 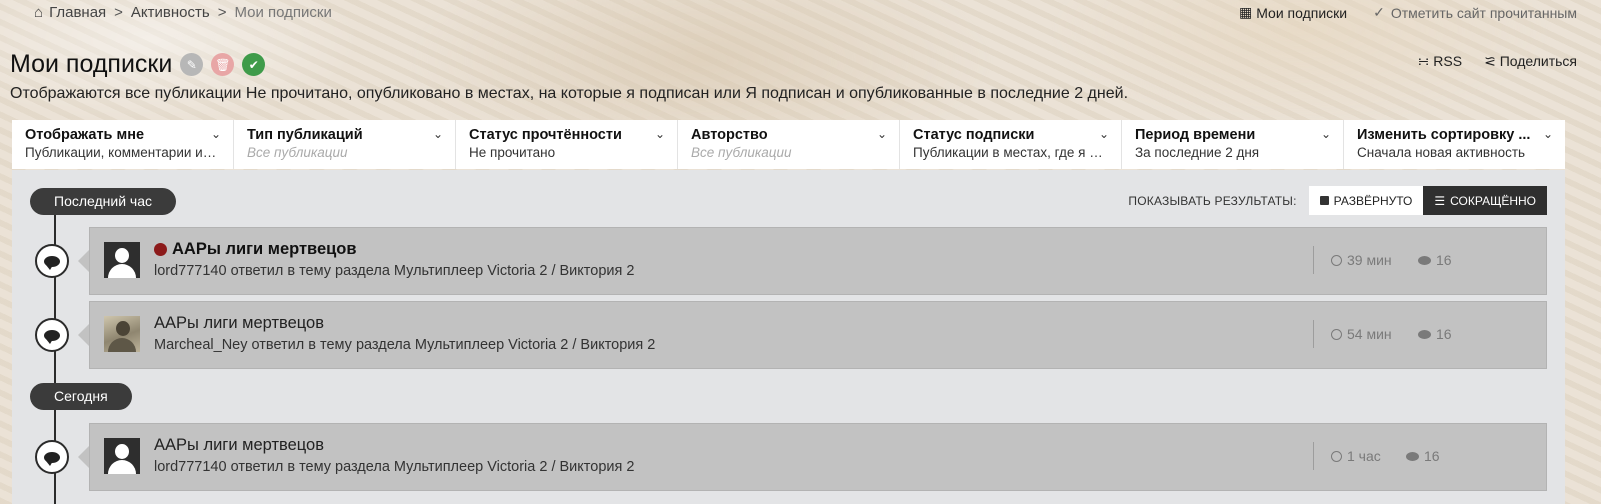 I want to click on item-time-value: 1 час, so click(x=1364, y=456).